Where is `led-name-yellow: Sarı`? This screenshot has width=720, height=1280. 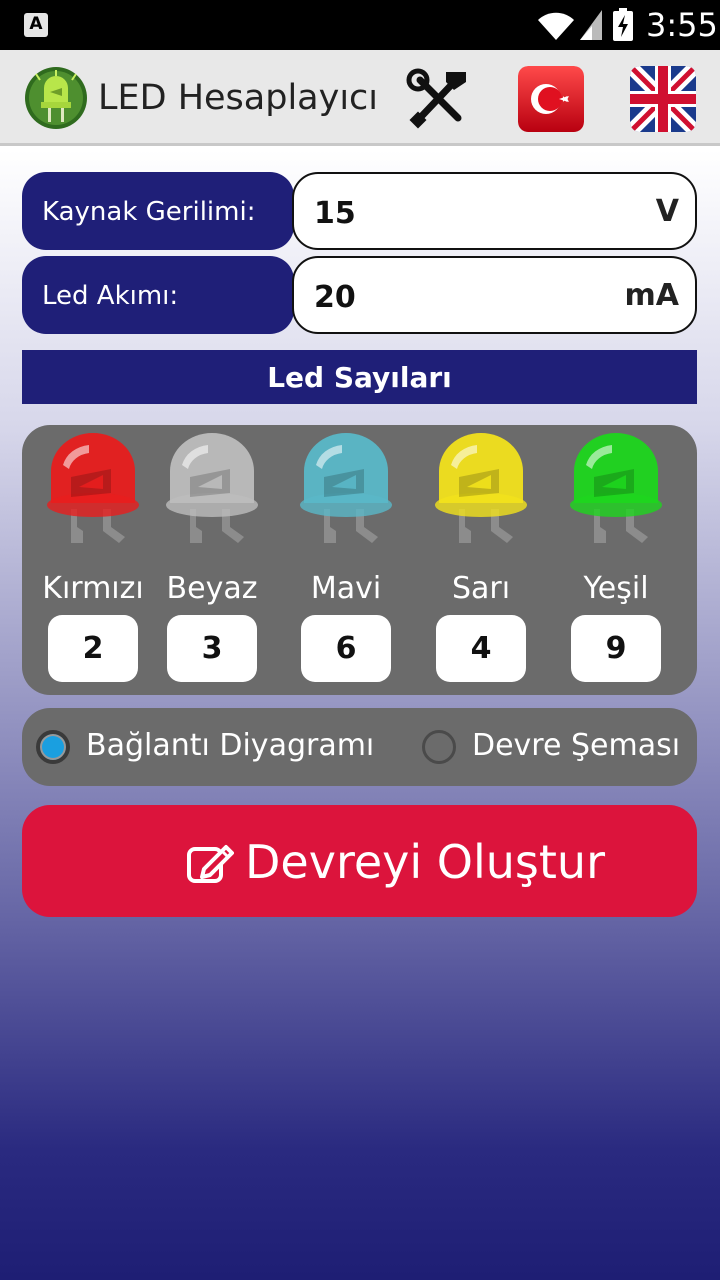
led-name-yellow: Sarı is located at coordinates (481, 588).